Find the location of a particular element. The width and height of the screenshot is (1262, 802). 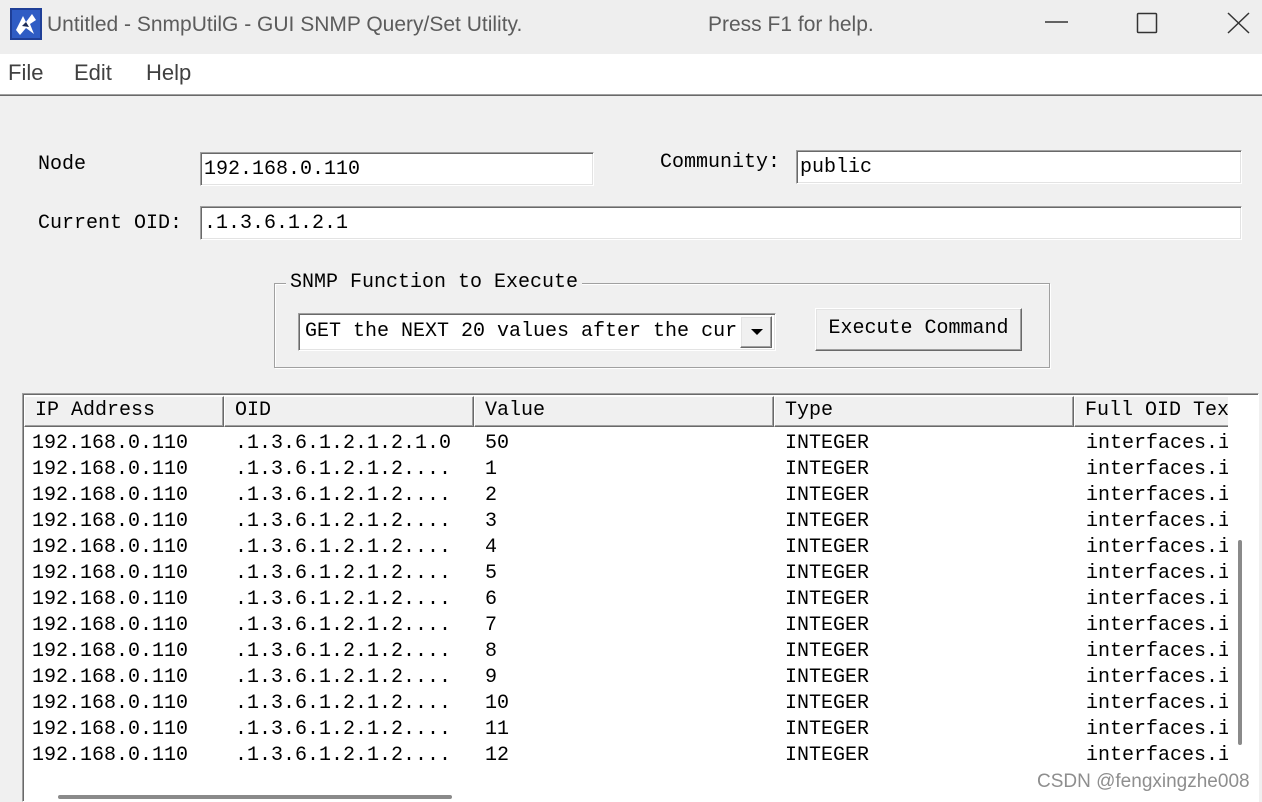

column-header-ip-address: IP Address is located at coordinates (124, 411).